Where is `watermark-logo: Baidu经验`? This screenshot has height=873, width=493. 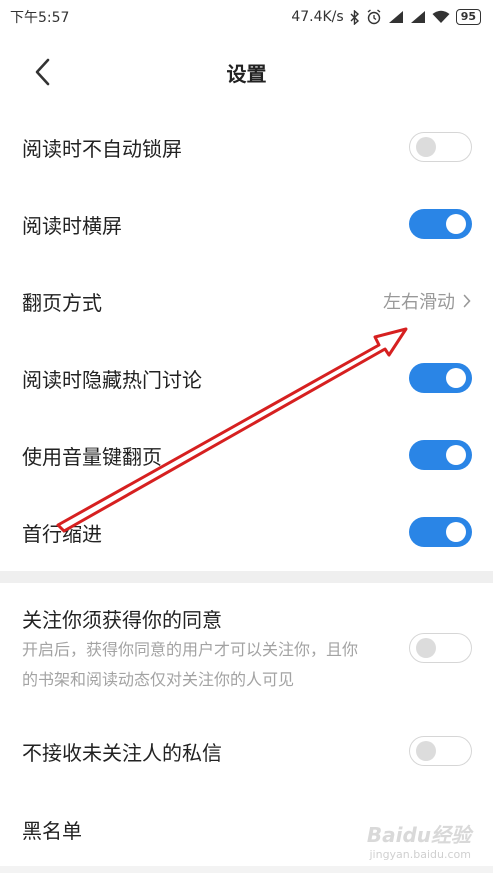 watermark-logo: Baidu经验 is located at coordinates (418, 835).